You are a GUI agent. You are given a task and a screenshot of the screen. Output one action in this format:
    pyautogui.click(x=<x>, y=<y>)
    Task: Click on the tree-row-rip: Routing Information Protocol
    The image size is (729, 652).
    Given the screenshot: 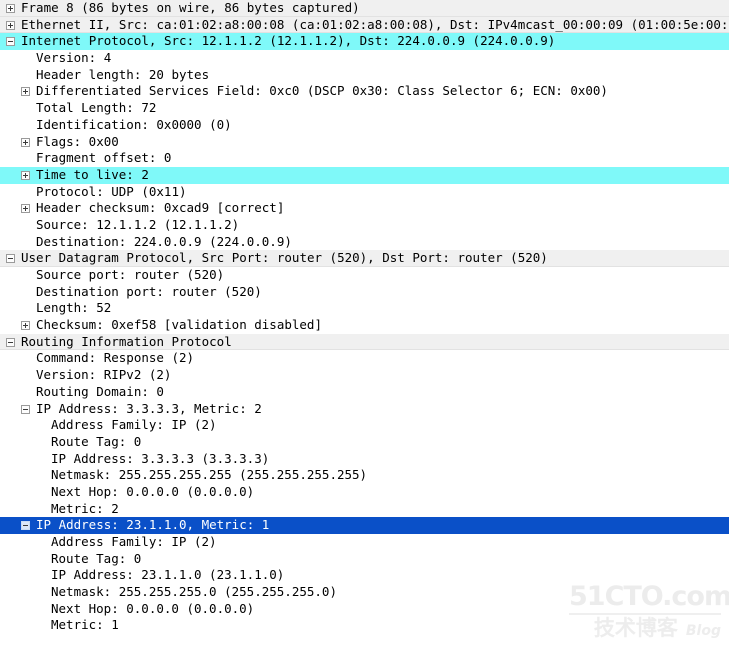 What is the action you would take?
    pyautogui.click(x=364, y=342)
    